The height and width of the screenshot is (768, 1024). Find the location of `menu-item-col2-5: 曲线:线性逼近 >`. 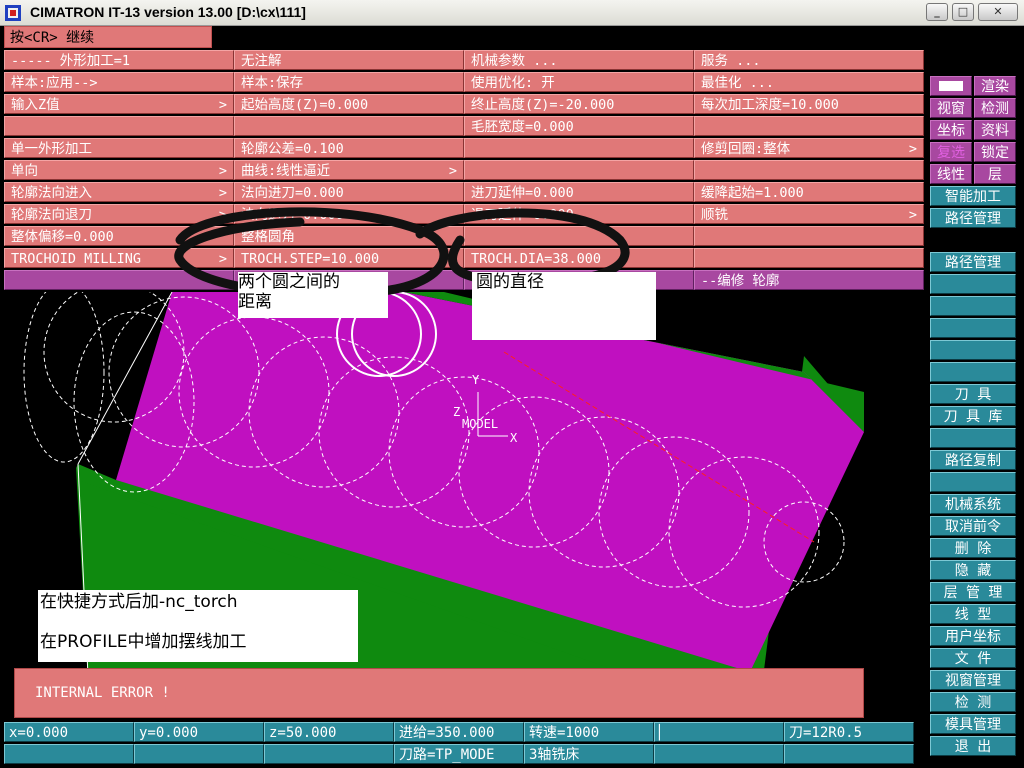

menu-item-col2-5: 曲线:线性逼近 > is located at coordinates (349, 170).